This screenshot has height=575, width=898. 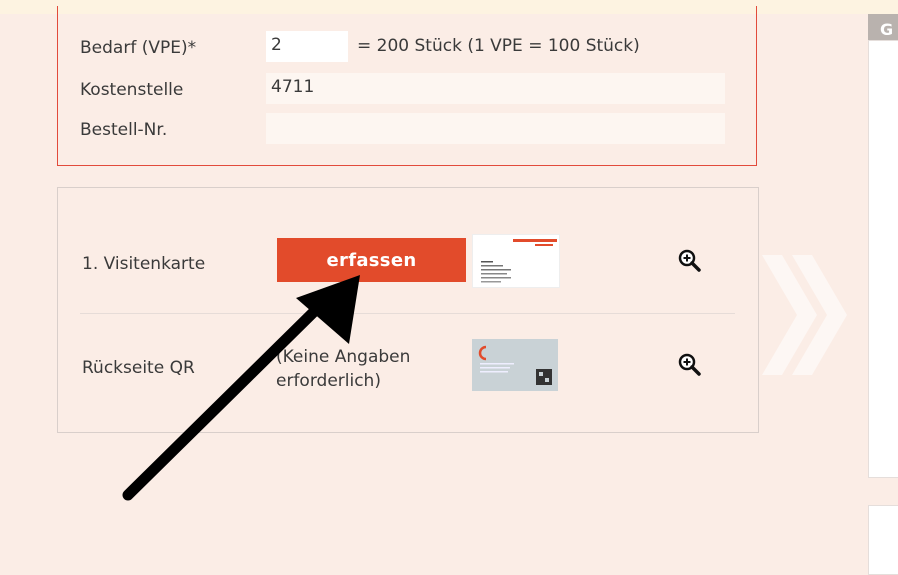 I want to click on rueckseite-label: Rückseite QR, so click(x=138, y=368).